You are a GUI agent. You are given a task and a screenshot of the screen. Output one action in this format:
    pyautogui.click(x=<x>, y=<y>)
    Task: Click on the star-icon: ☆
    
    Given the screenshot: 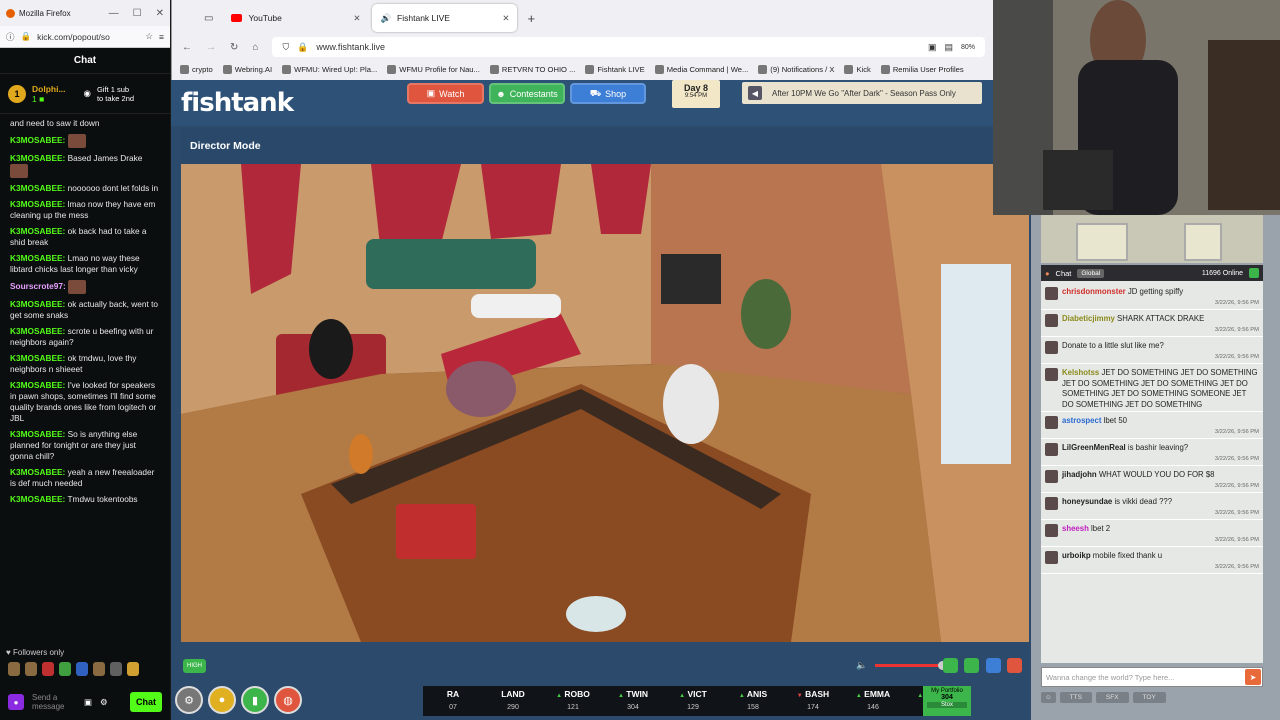 What is the action you would take?
    pyautogui.click(x=149, y=36)
    